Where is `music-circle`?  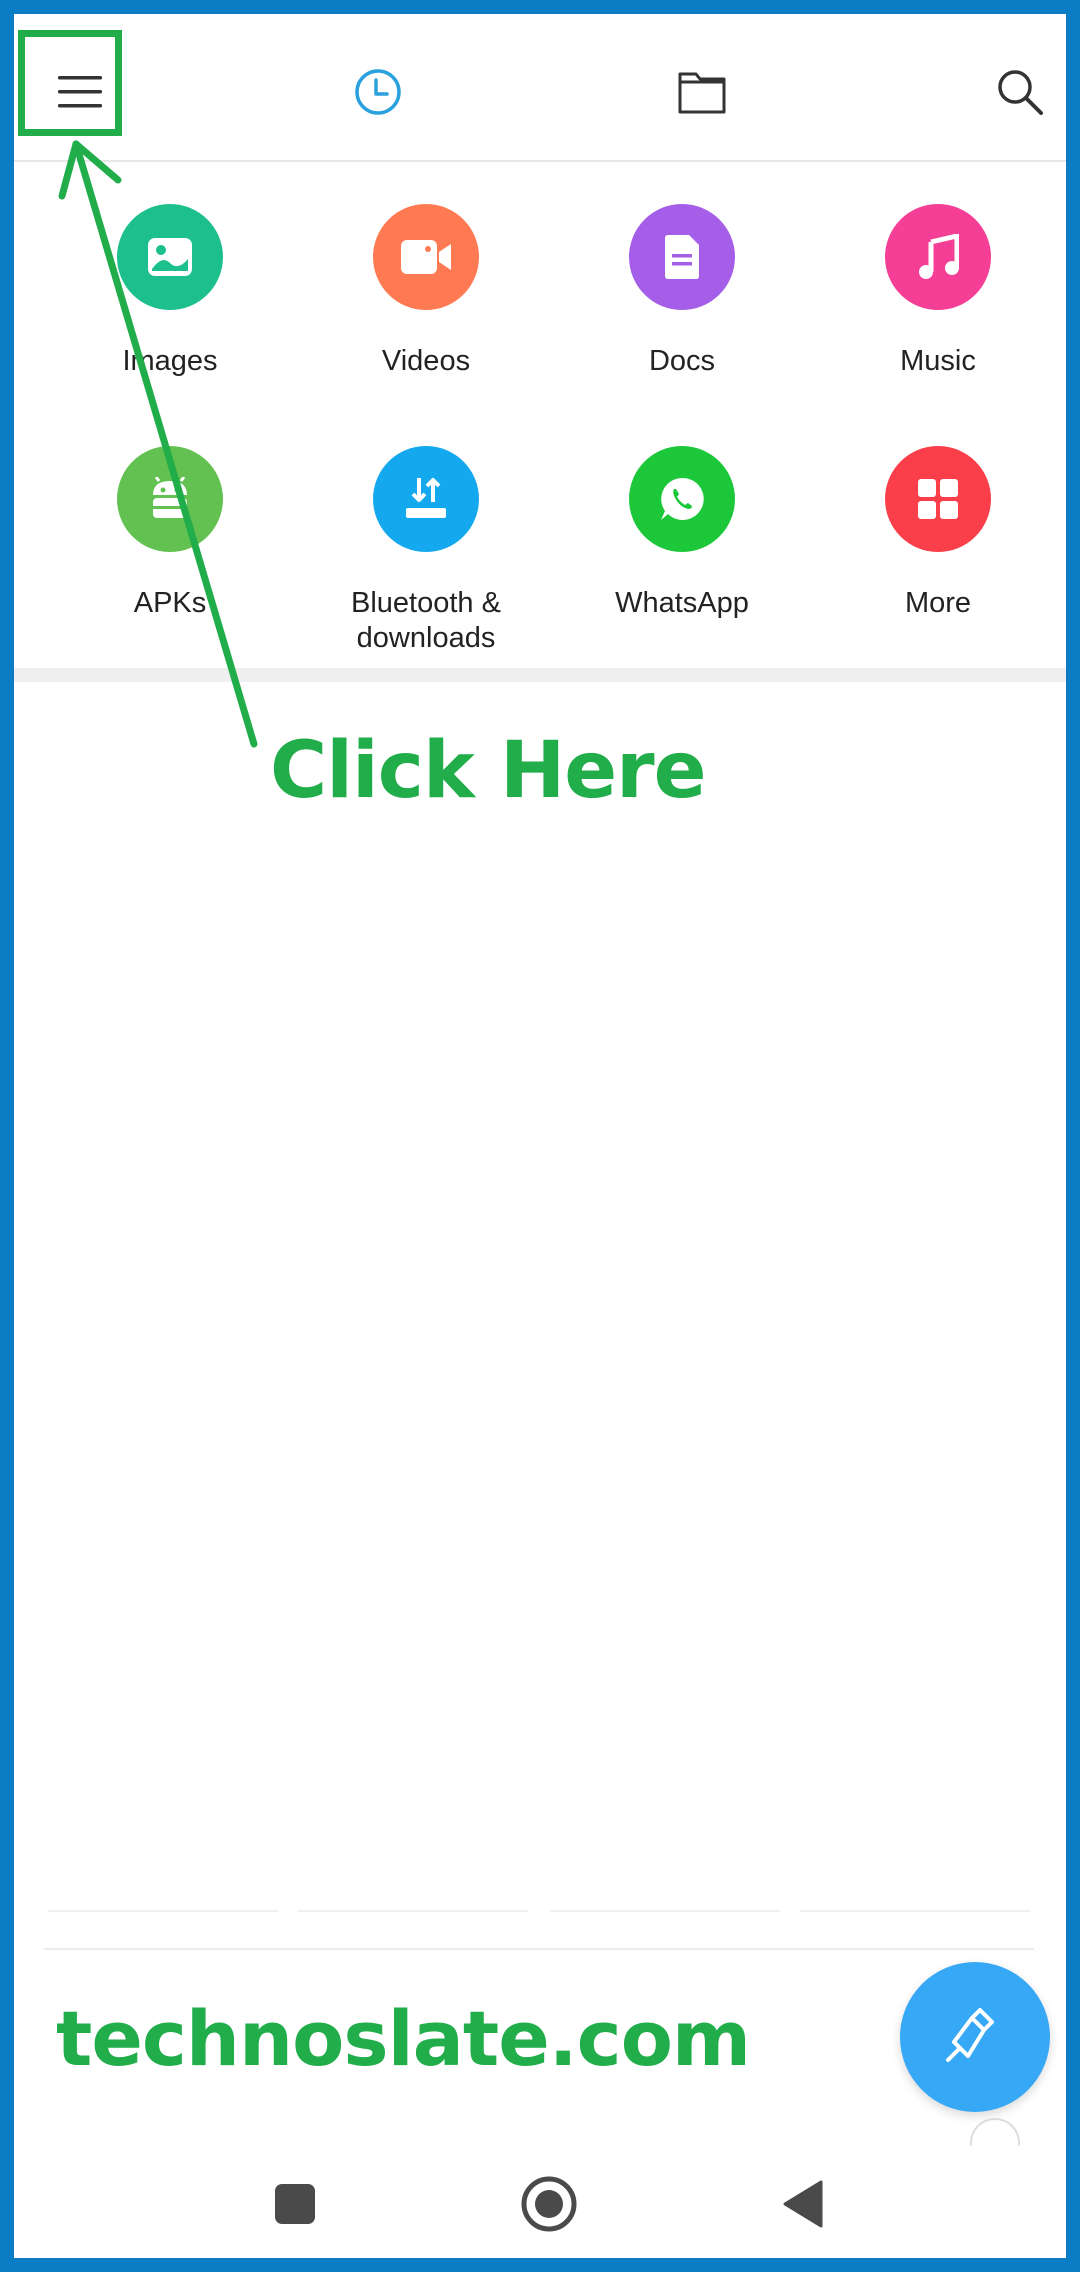 music-circle is located at coordinates (938, 257).